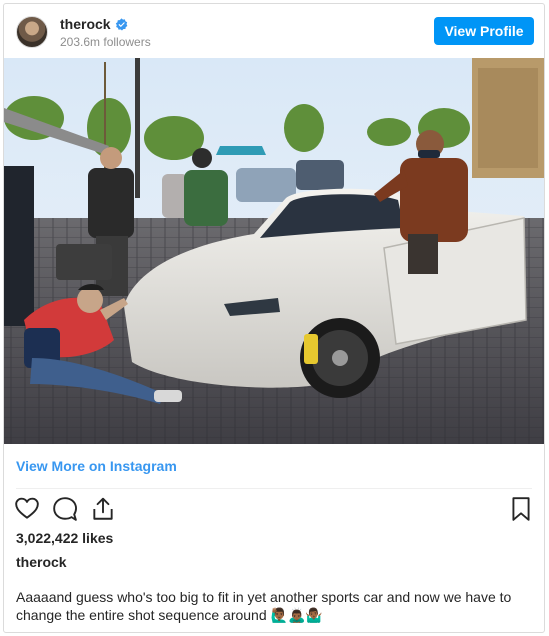  I want to click on like-count: 3,022,422 likes, so click(64, 538).